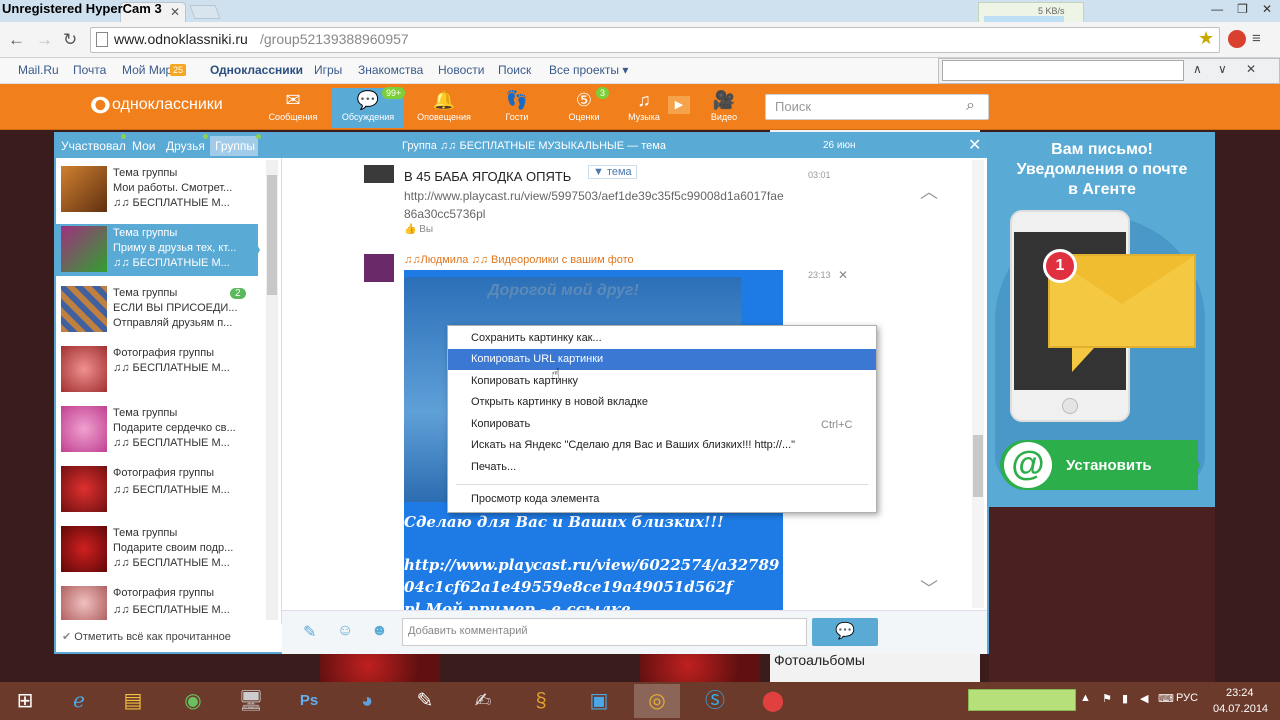 Image resolution: width=1280 pixels, height=720 pixels. What do you see at coordinates (1256, 38) in the screenshot?
I see `browser-menu-icon: ≡` at bounding box center [1256, 38].